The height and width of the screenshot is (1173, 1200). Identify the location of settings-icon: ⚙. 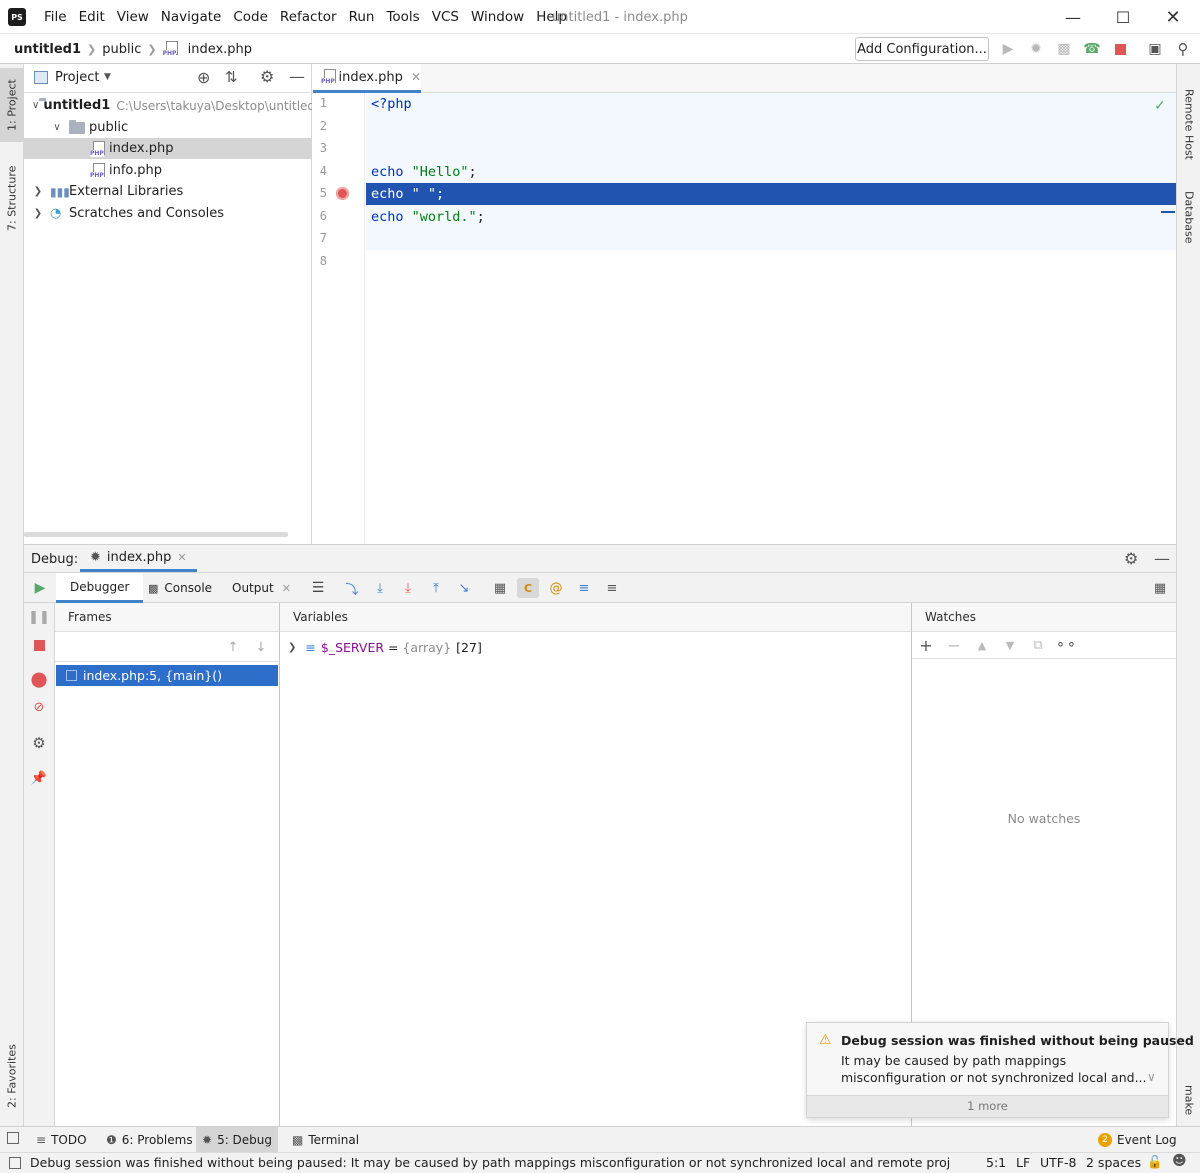
(39, 743).